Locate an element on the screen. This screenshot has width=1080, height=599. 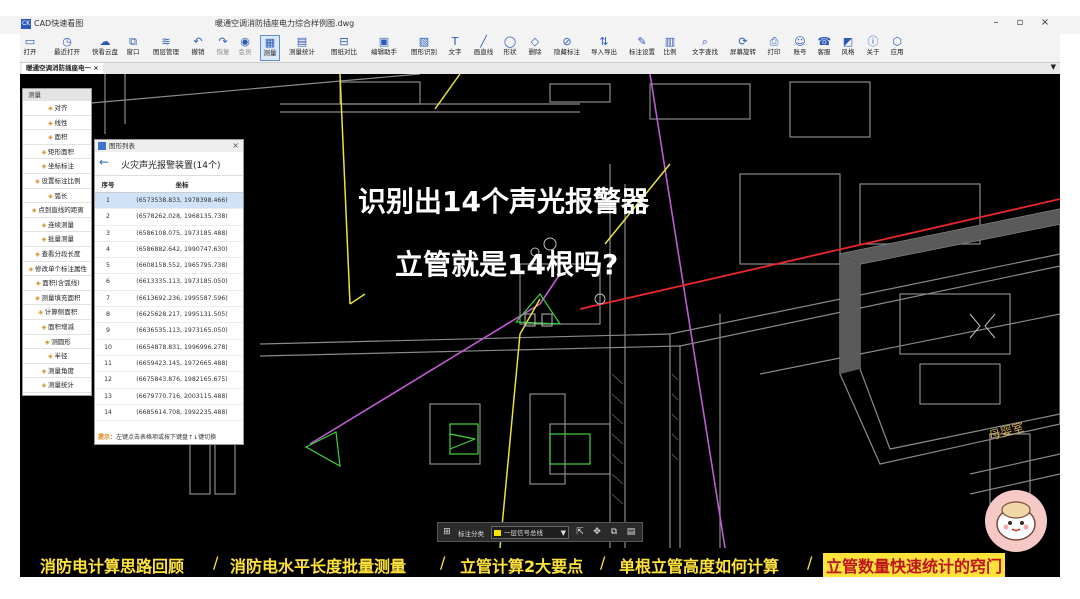
column-header-coordinate: 坐标 is located at coordinates (182, 185).